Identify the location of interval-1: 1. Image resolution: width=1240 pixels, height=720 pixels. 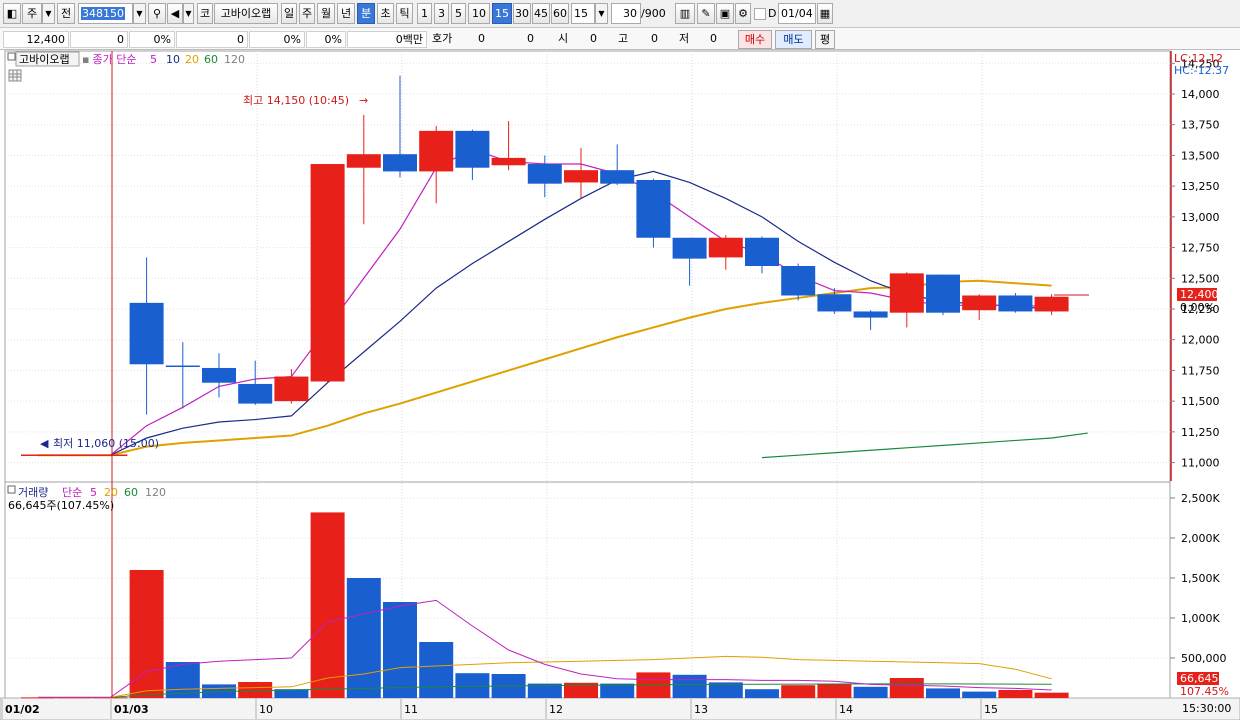
(424, 13).